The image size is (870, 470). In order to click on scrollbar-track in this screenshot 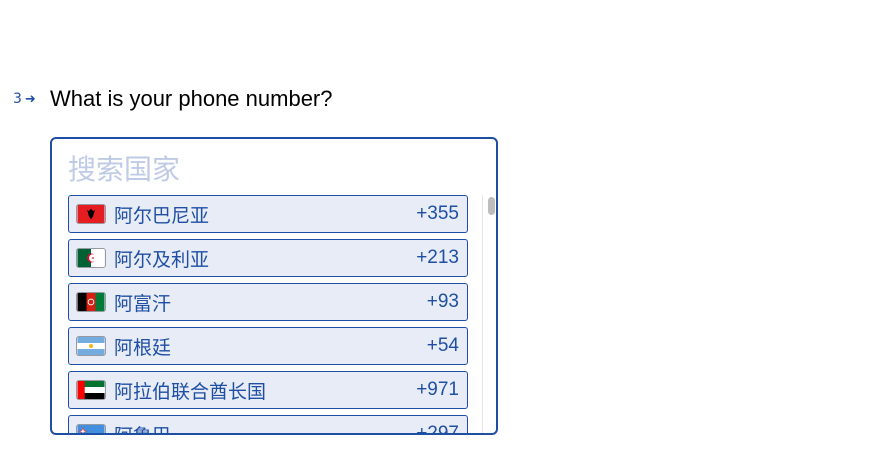, I will do `click(486, 314)`.